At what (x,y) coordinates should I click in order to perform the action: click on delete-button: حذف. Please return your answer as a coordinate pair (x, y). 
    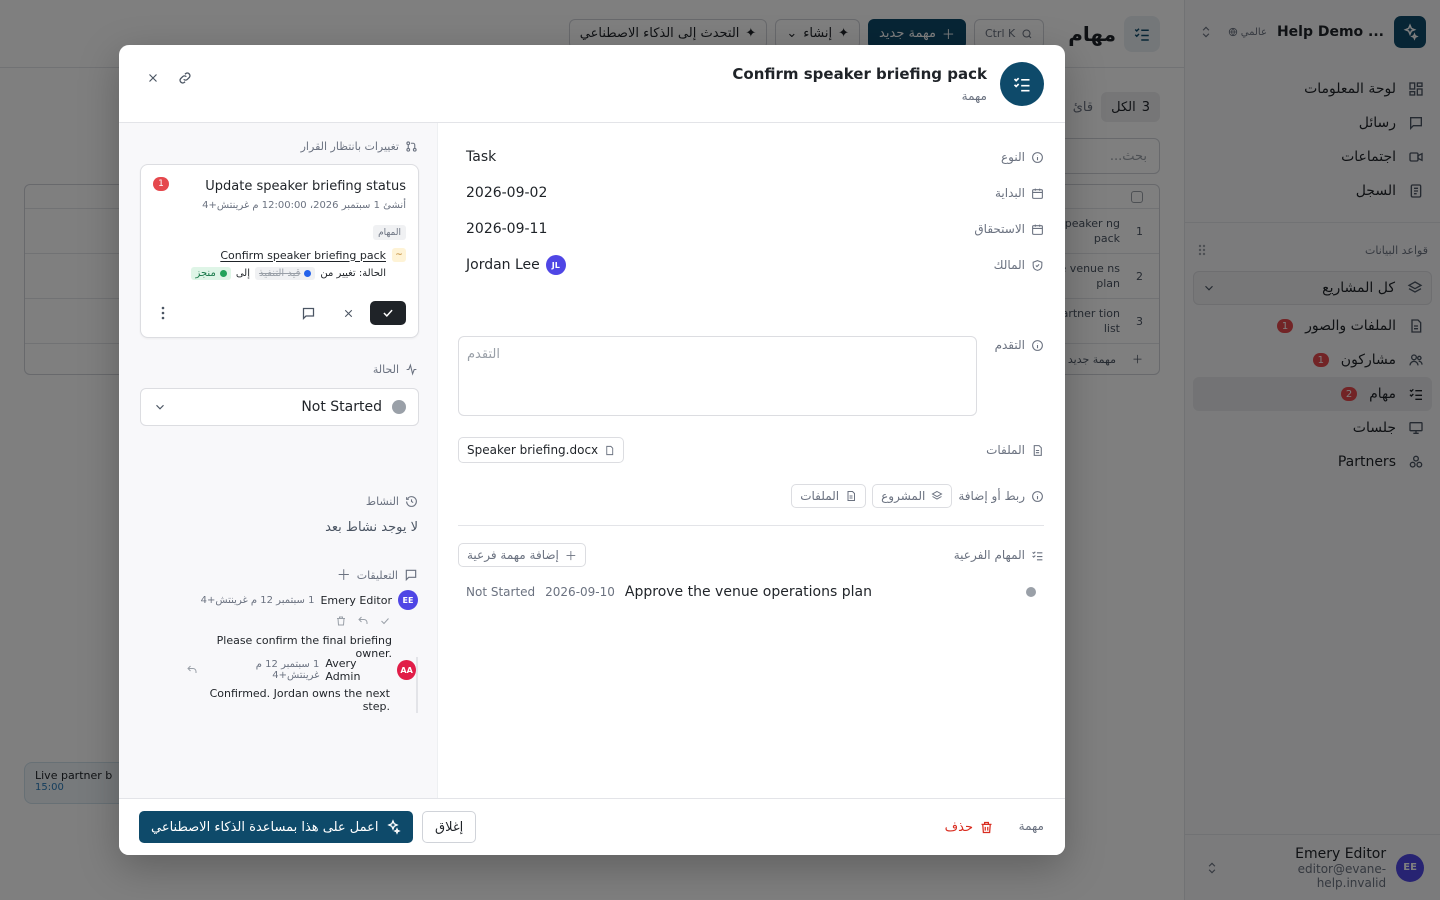
    Looking at the image, I should click on (969, 827).